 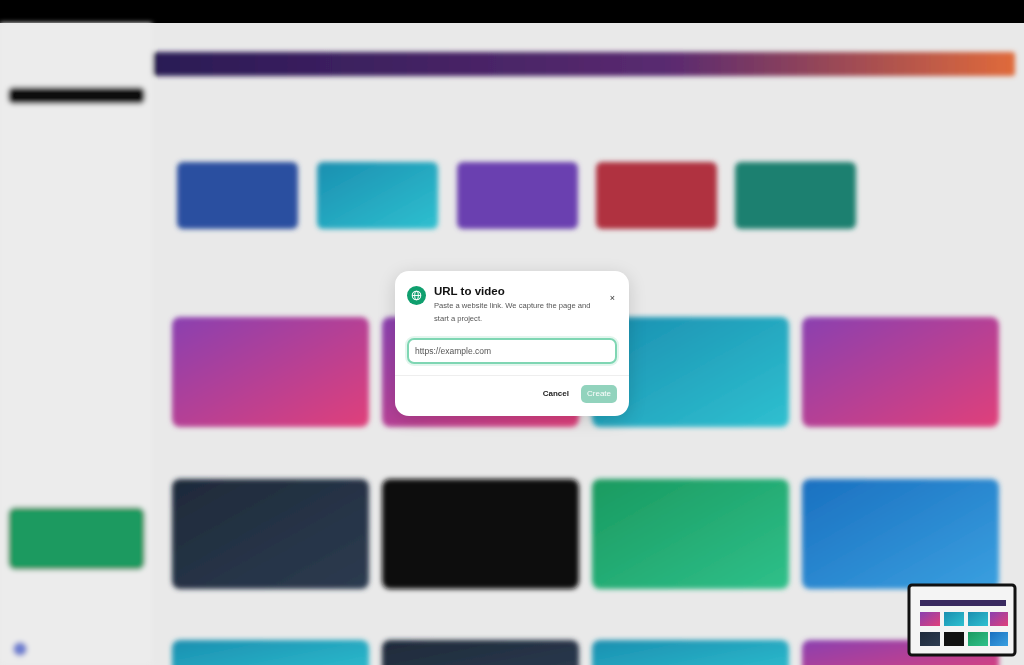 What do you see at coordinates (555, 394) in the screenshot?
I see `cancel-button: Cancel` at bounding box center [555, 394].